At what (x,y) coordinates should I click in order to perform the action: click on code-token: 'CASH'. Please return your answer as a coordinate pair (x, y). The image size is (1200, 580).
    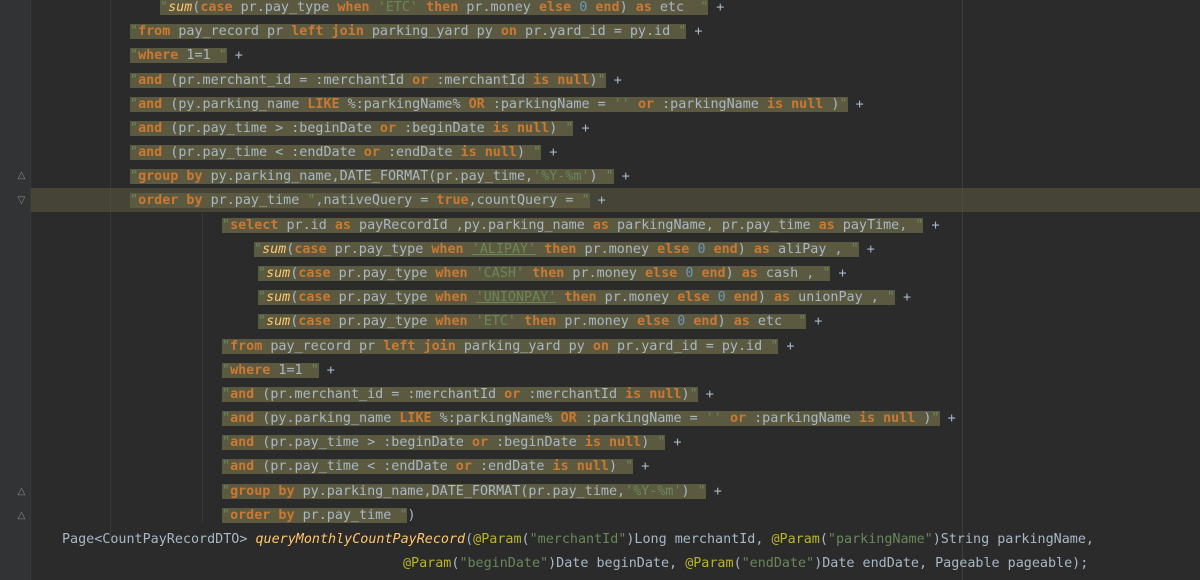
    Looking at the image, I should click on (500, 273).